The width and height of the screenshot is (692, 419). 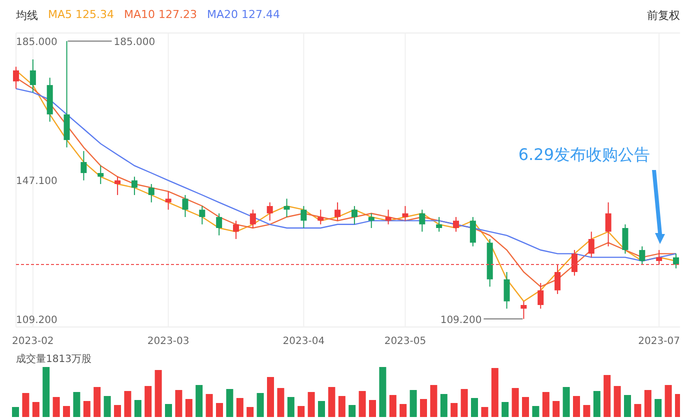 What do you see at coordinates (168, 341) in the screenshot?
I see `x-axis-label: 2023-03` at bounding box center [168, 341].